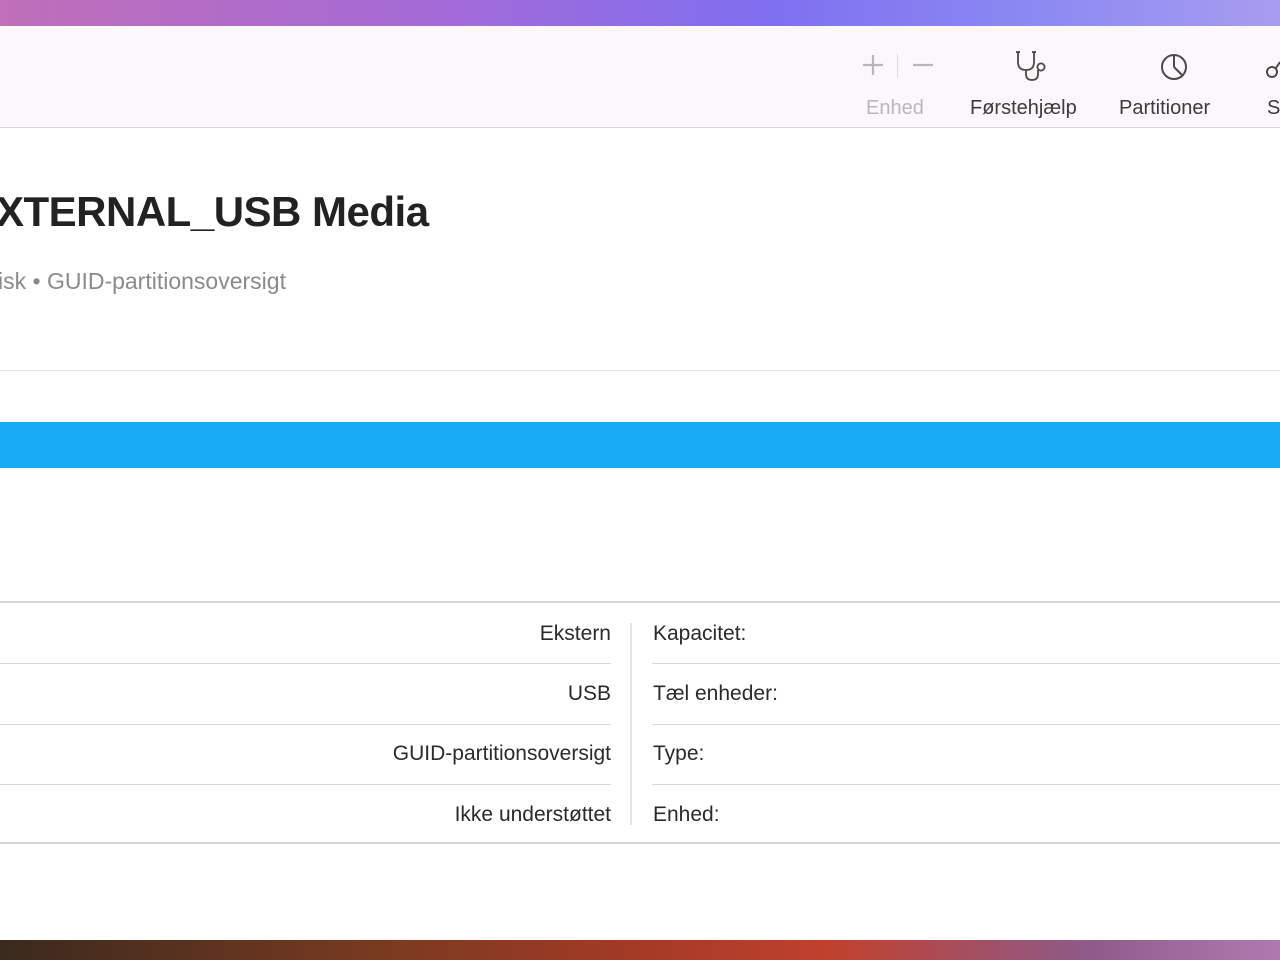 This screenshot has width=1280, height=960. I want to click on erase-label: S, so click(1273, 108).